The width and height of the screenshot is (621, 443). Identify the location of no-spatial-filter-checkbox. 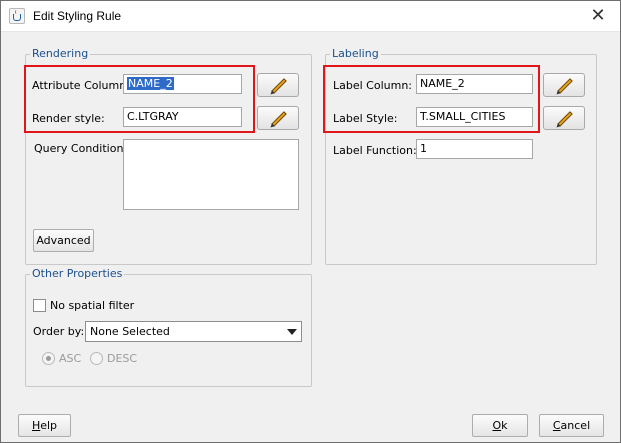
(39, 305).